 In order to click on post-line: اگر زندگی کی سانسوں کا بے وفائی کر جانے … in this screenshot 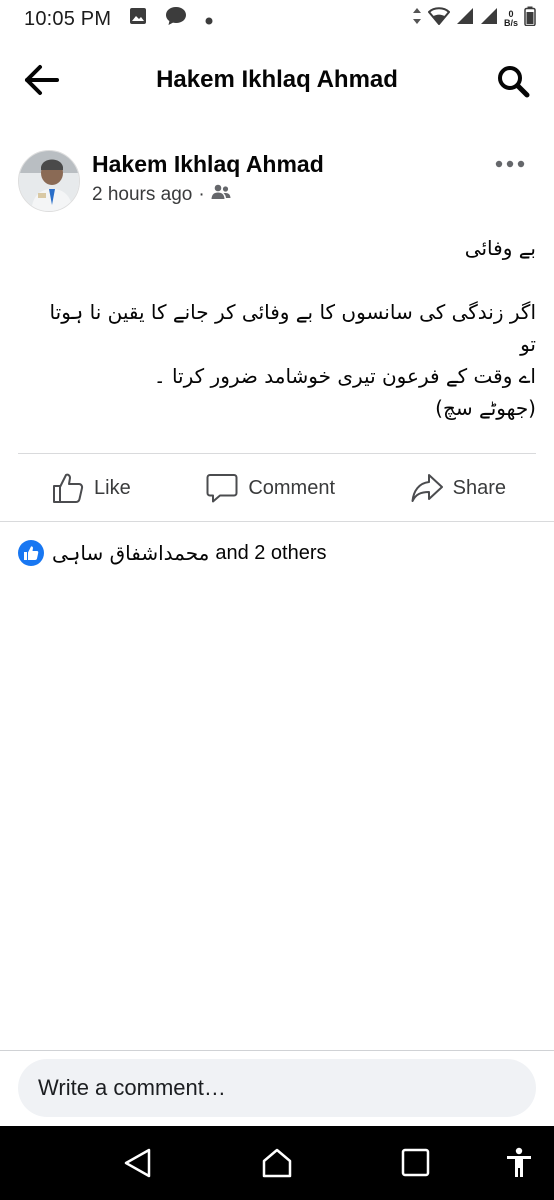, I will do `click(292, 312)`.